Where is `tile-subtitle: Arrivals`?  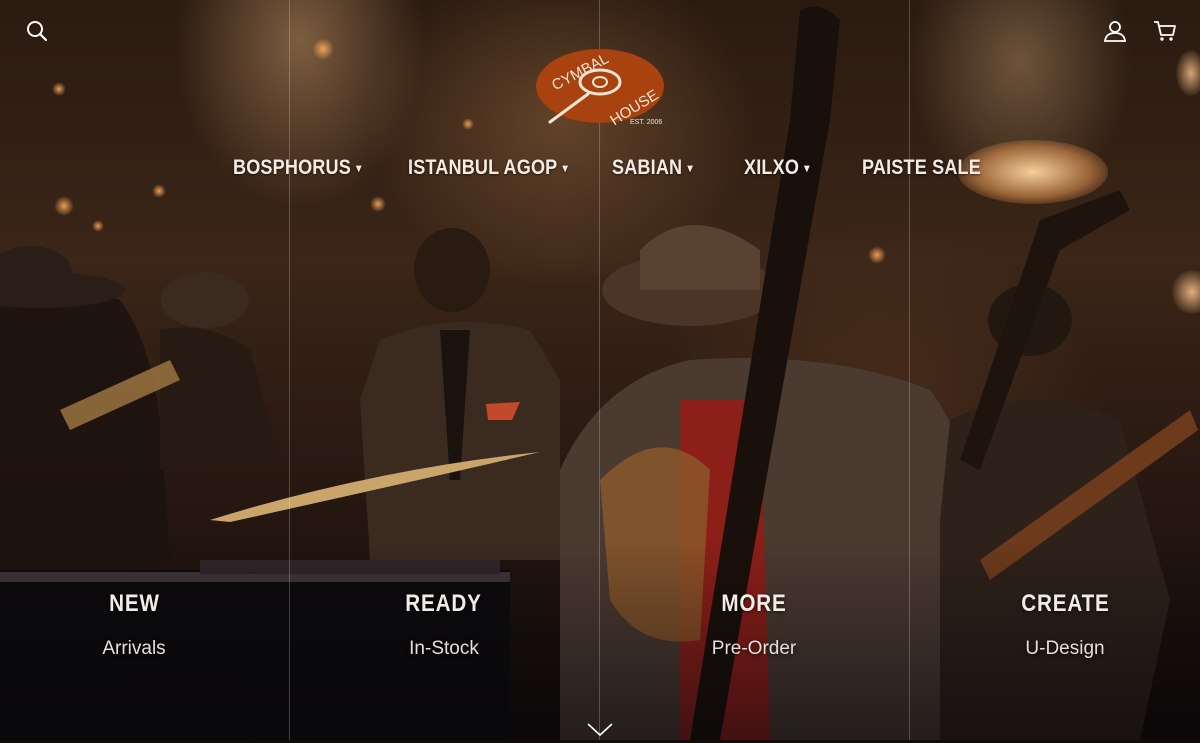 tile-subtitle: Arrivals is located at coordinates (134, 648).